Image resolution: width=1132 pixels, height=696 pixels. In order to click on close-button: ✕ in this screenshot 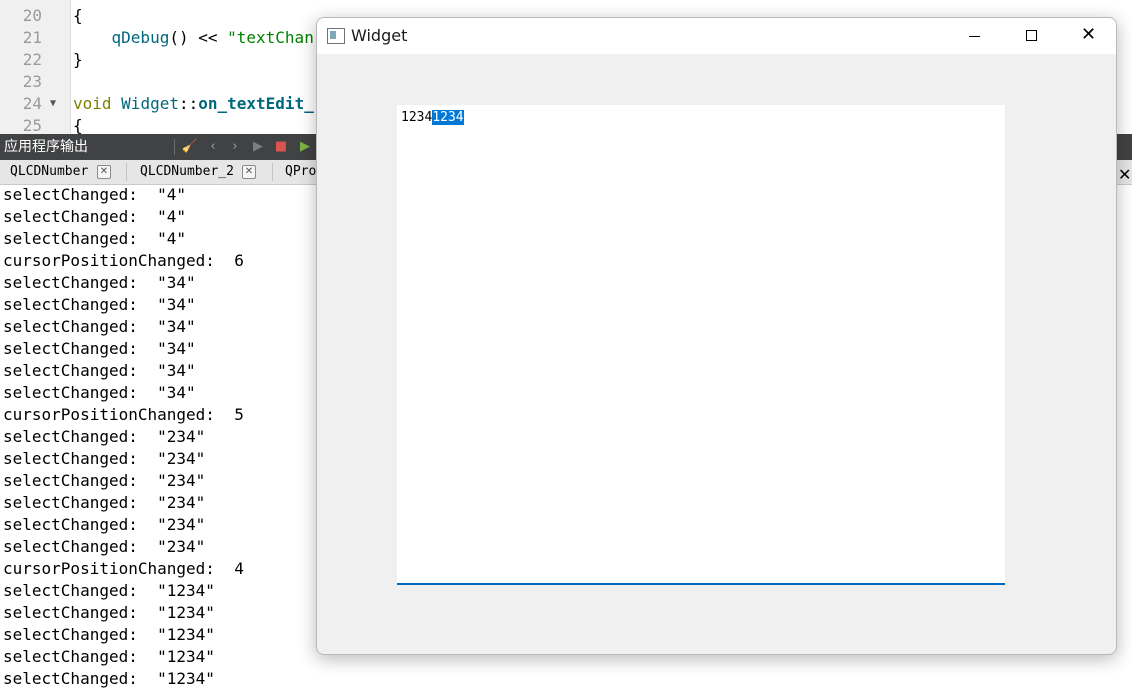, I will do `click(1087, 36)`.